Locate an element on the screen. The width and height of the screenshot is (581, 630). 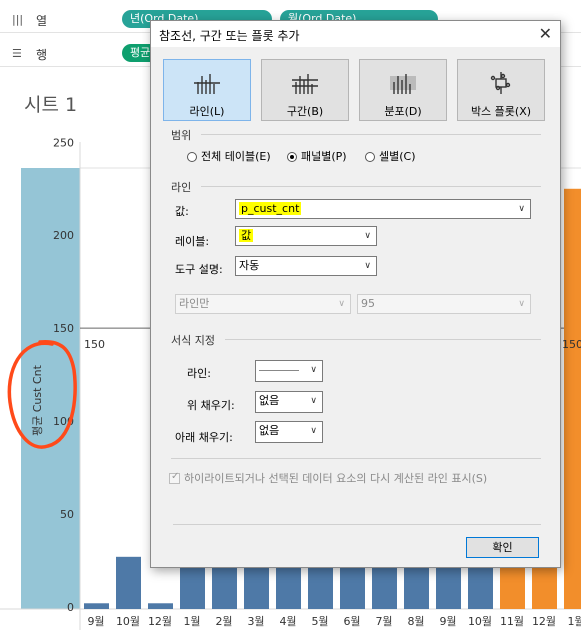
band-icon is located at coordinates (305, 84).